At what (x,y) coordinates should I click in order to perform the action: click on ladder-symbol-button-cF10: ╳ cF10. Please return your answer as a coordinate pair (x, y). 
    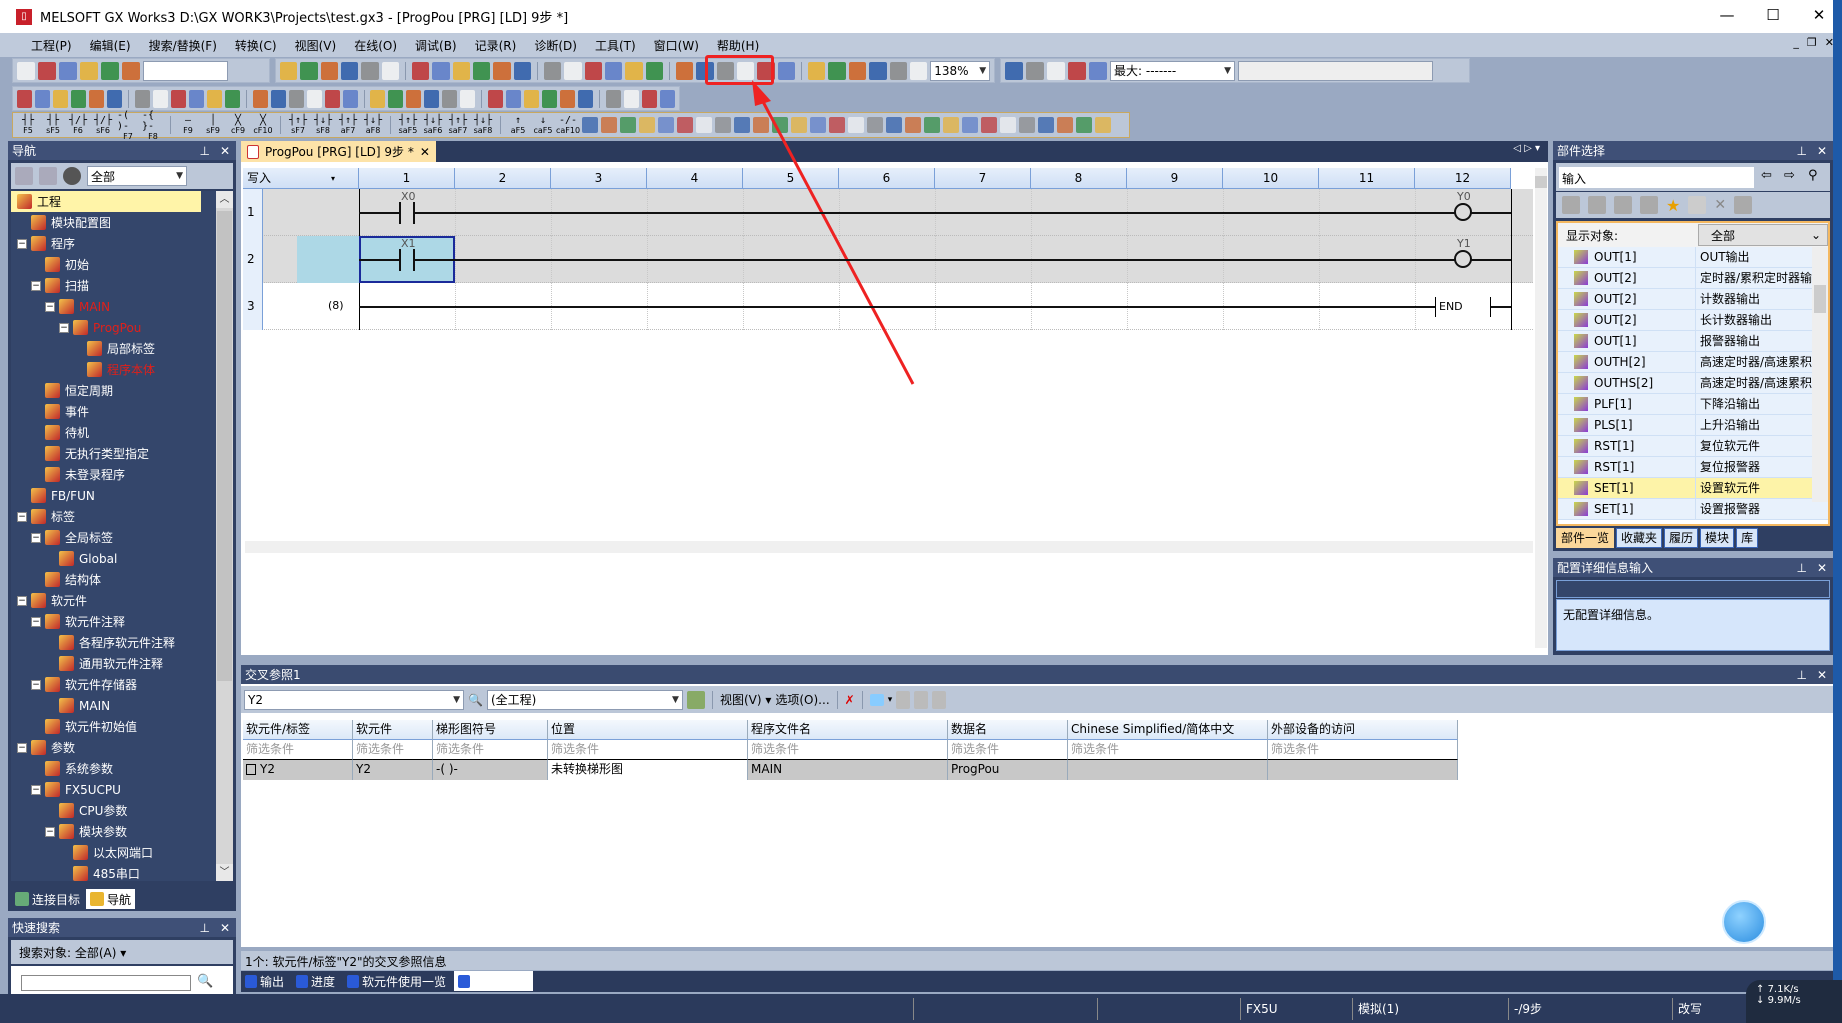
    Looking at the image, I should click on (263, 125).